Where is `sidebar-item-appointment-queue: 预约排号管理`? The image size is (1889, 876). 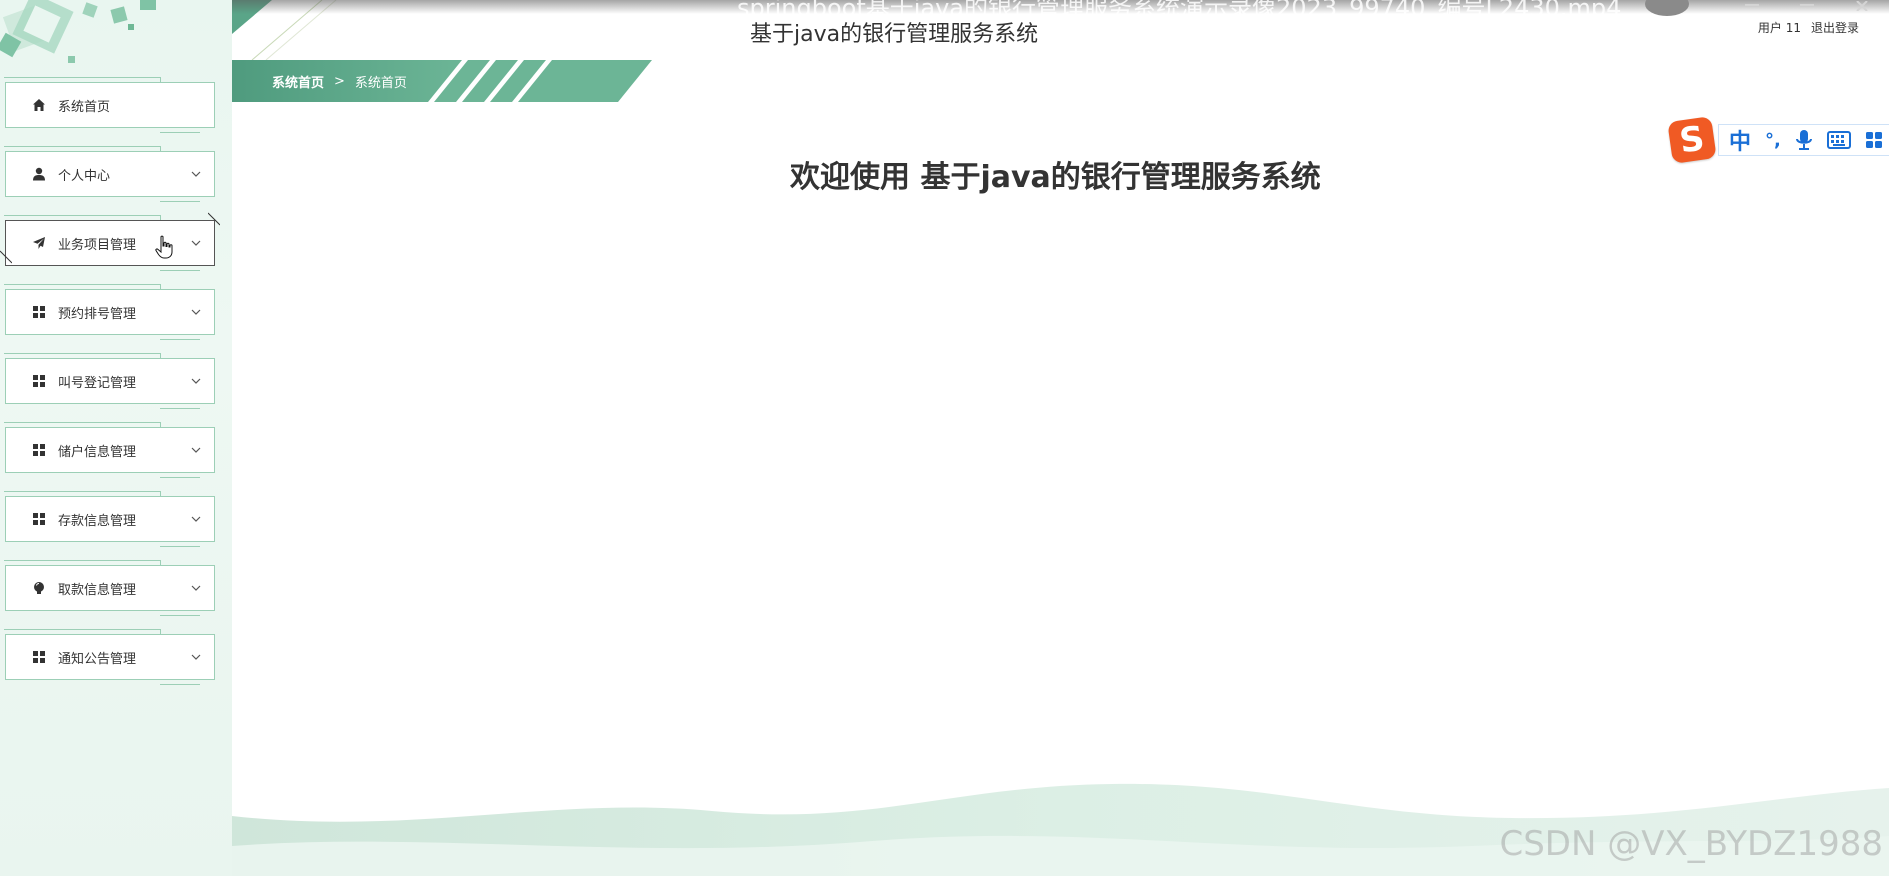 sidebar-item-appointment-queue: 预约排号管理 is located at coordinates (109, 312).